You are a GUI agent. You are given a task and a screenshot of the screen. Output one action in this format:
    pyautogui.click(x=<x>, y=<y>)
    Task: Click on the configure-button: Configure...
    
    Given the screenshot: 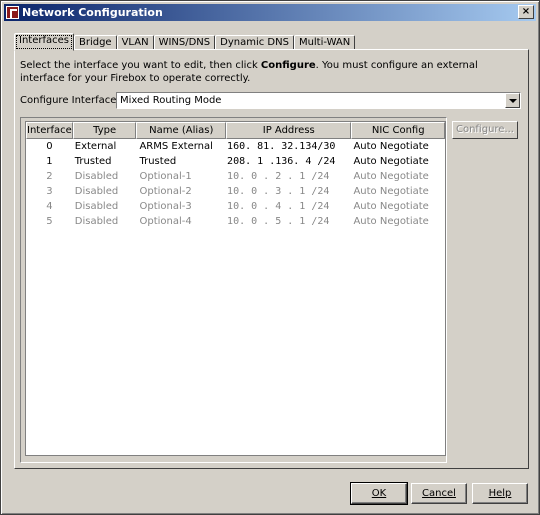 What is the action you would take?
    pyautogui.click(x=485, y=130)
    